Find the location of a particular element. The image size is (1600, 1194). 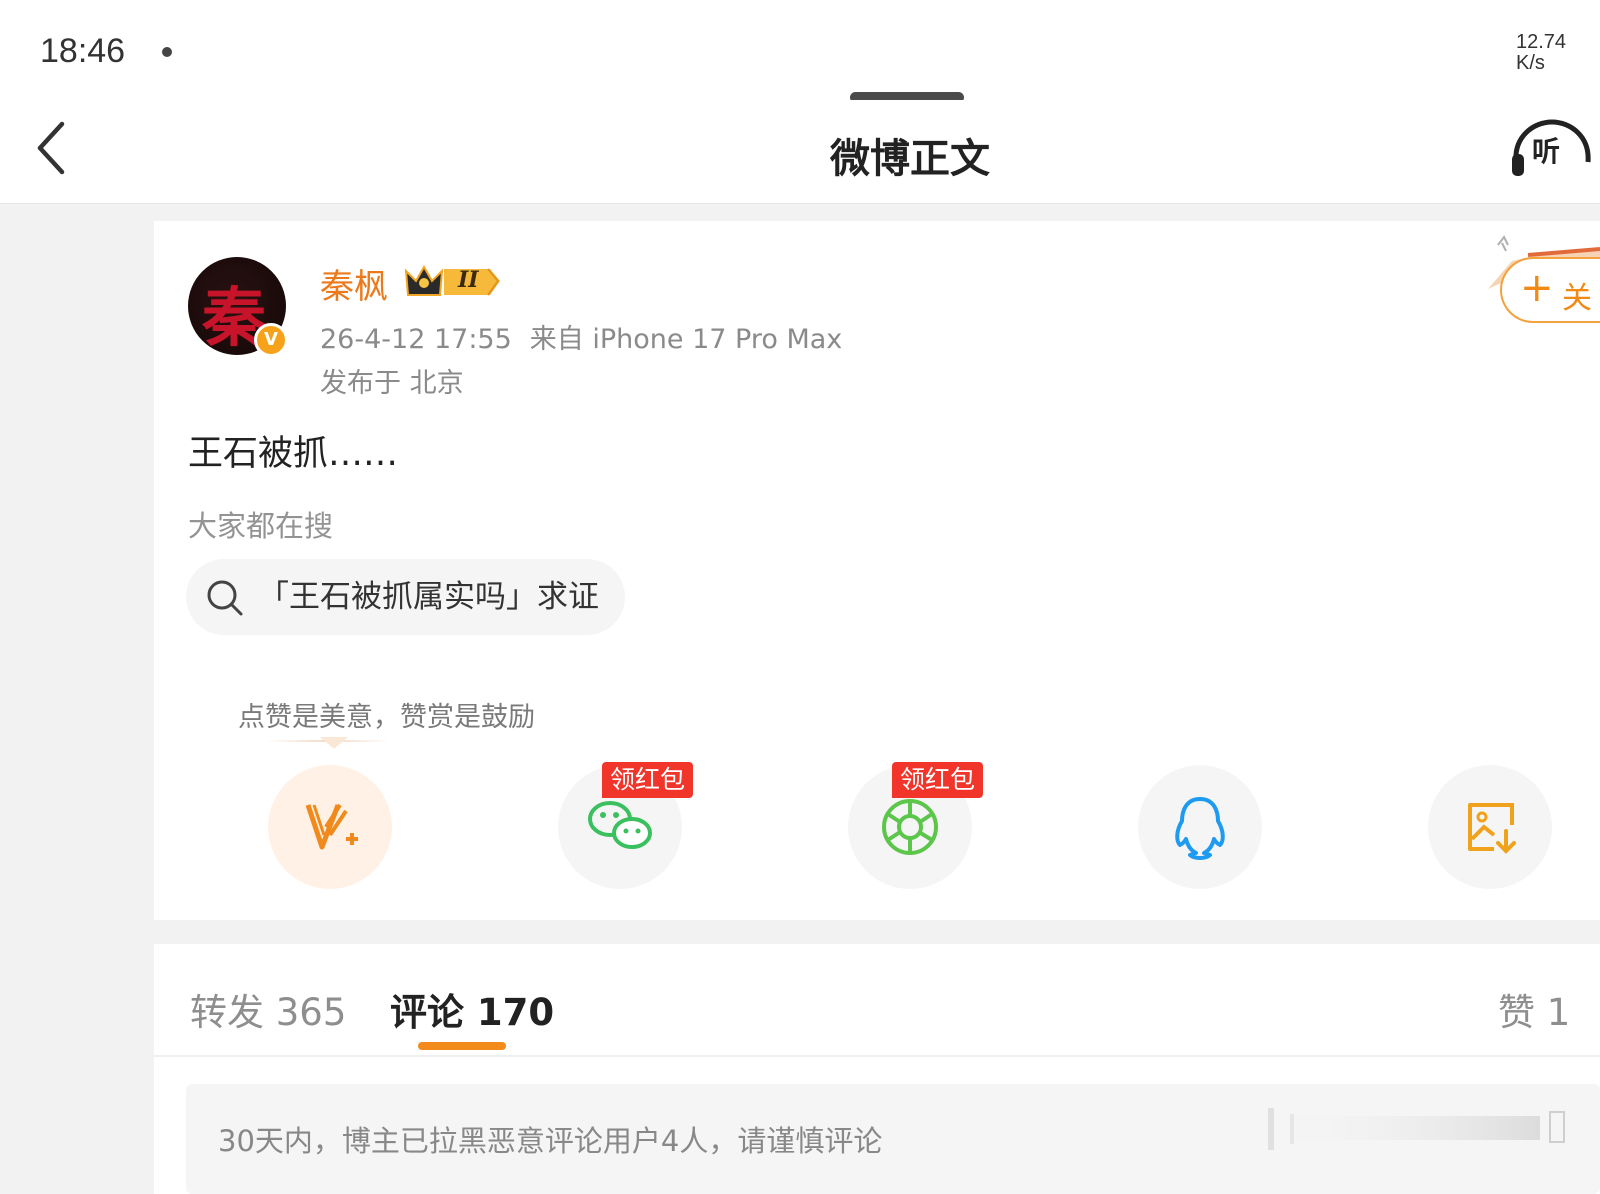

trending-search-text: 「王石被抓属实吗」求证 is located at coordinates (428, 597).